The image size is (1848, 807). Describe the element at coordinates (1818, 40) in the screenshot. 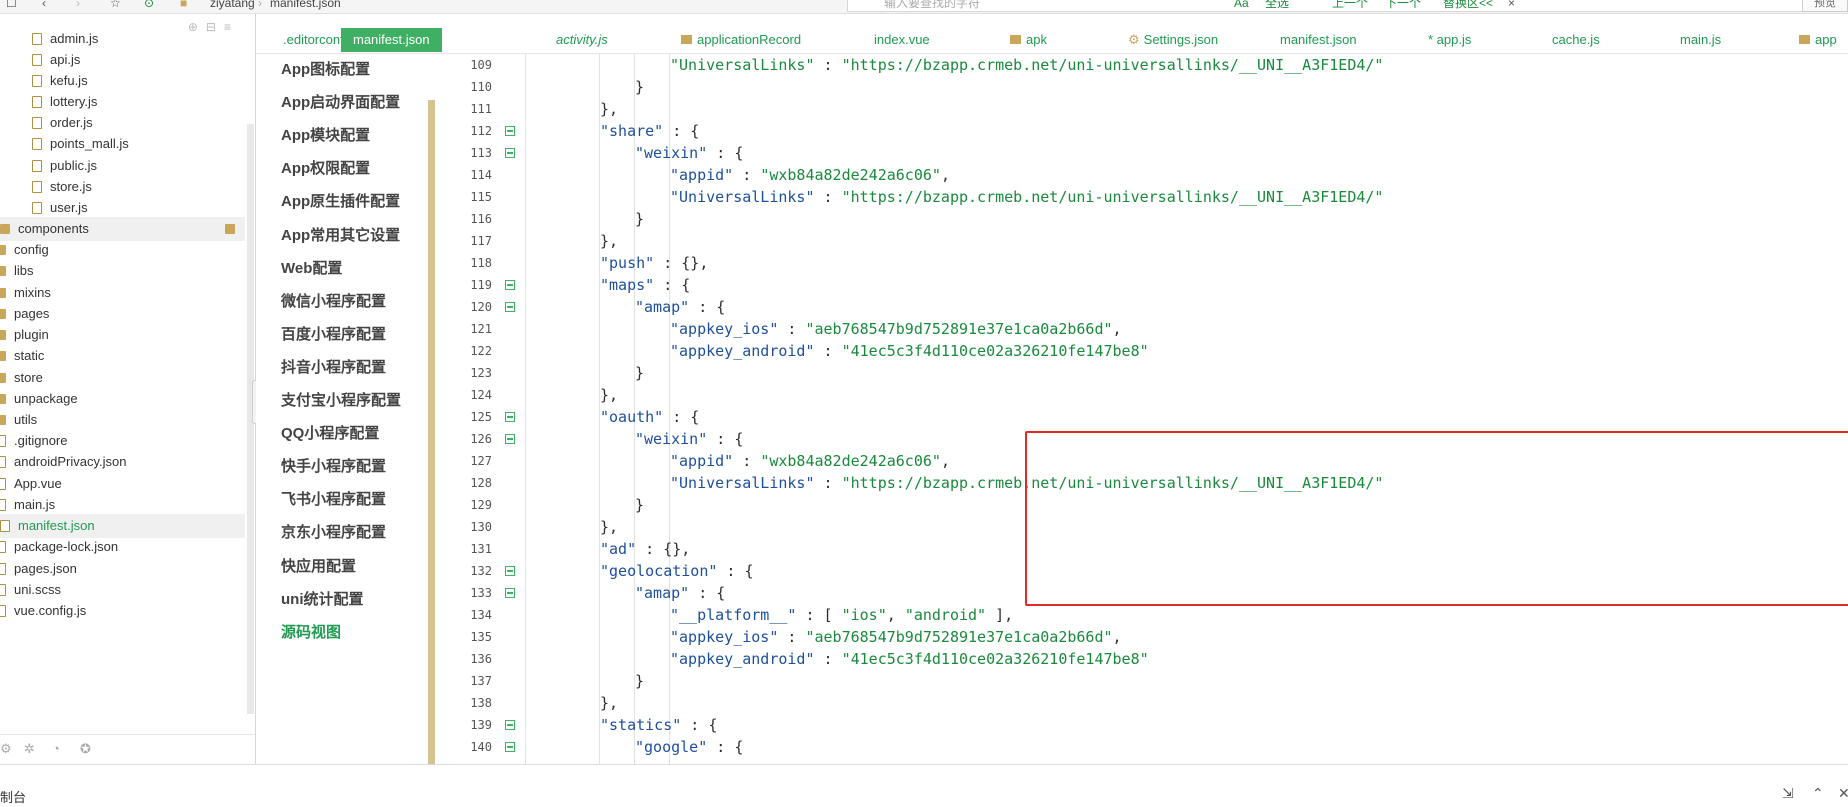

I see `tab-app: app` at that location.